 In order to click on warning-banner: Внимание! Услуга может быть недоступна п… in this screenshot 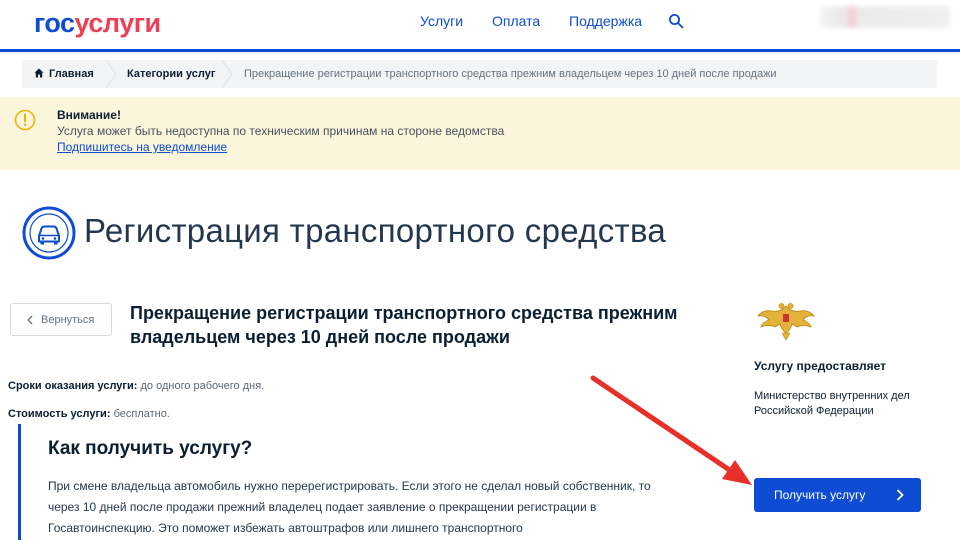, I will do `click(480, 133)`.